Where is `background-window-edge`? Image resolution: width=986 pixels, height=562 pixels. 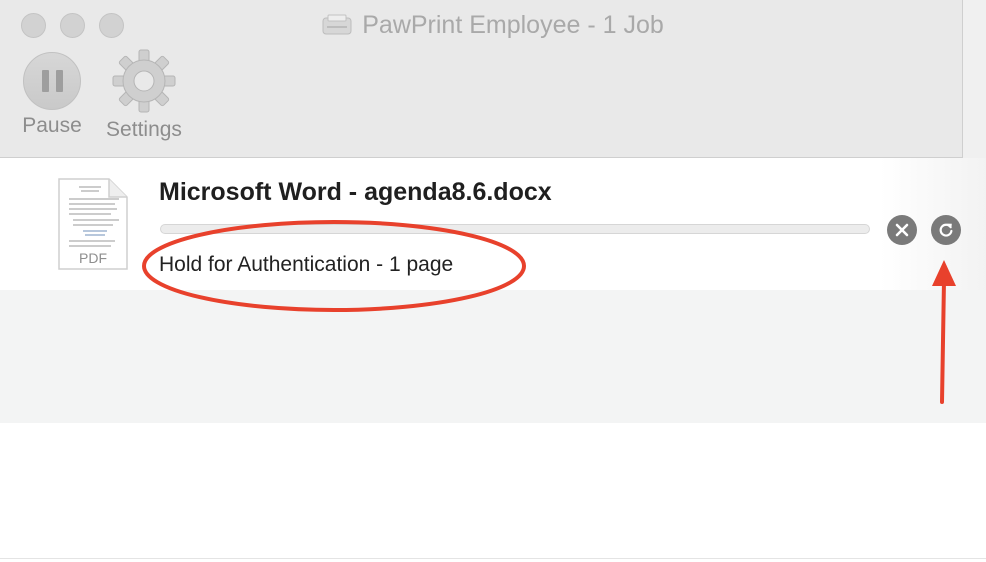
background-window-edge is located at coordinates (974, 91).